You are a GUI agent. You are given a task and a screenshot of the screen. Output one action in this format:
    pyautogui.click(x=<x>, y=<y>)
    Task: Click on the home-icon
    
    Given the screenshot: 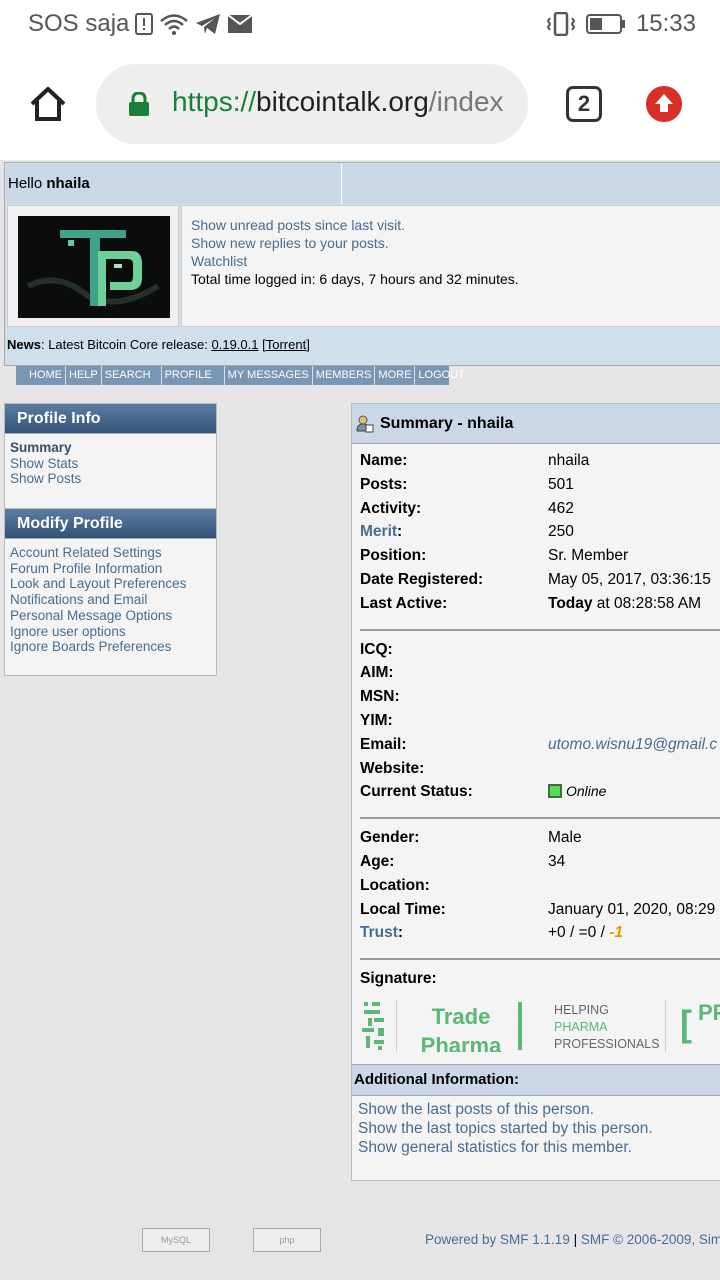 What is the action you would take?
    pyautogui.click(x=48, y=104)
    